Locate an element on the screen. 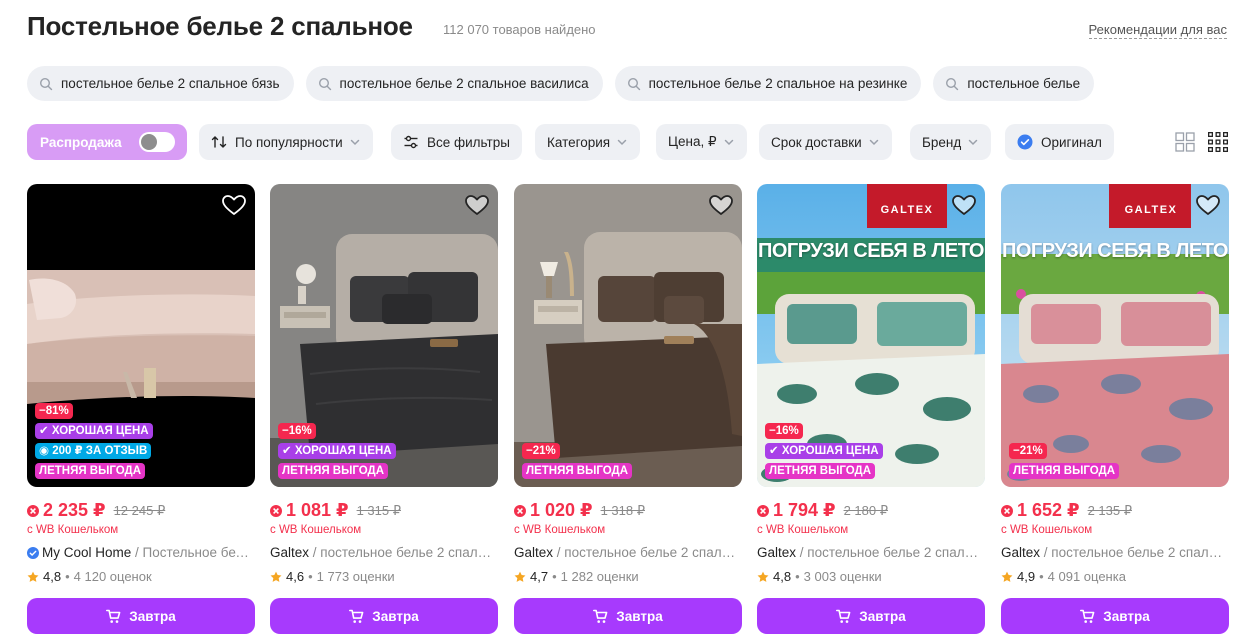 The height and width of the screenshot is (644, 1246). bedroom-photo is located at coordinates (628, 335).